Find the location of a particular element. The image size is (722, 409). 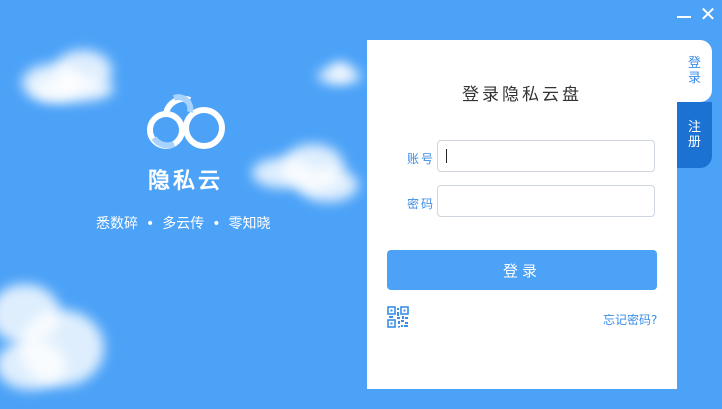

tagline-item: 悉数碎 is located at coordinates (117, 224).